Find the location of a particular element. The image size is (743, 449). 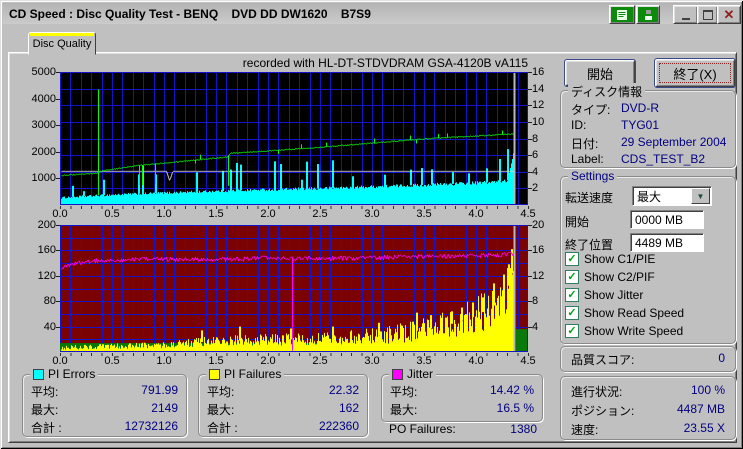

start-button-label: 開始 is located at coordinates (599, 74).